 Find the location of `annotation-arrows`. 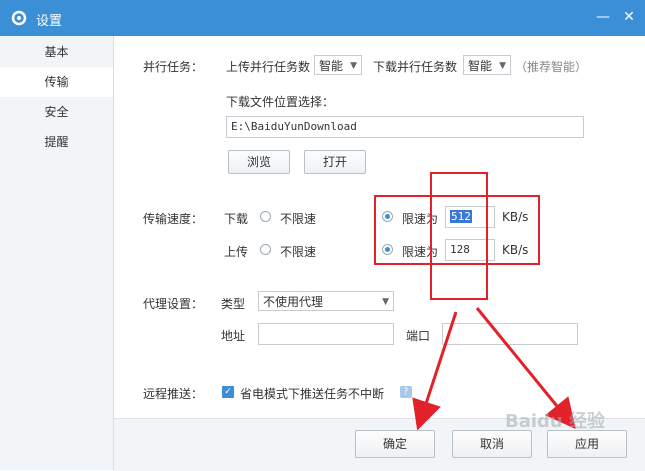

annotation-arrows is located at coordinates (494, 369).